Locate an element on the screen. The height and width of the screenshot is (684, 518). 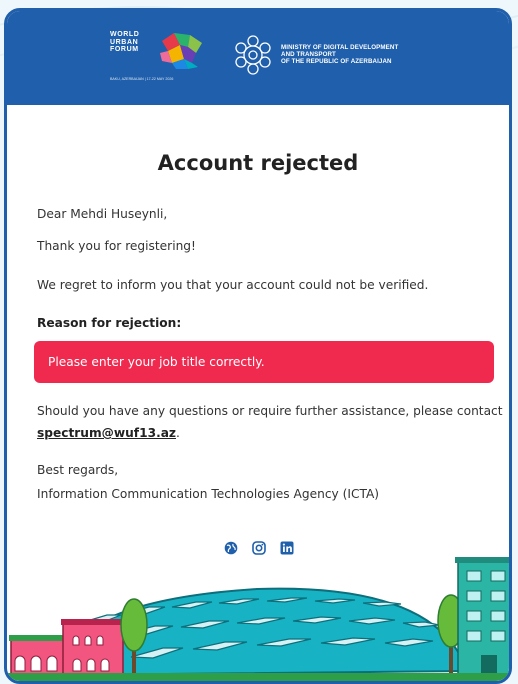
contact-end: . is located at coordinates (178, 433).